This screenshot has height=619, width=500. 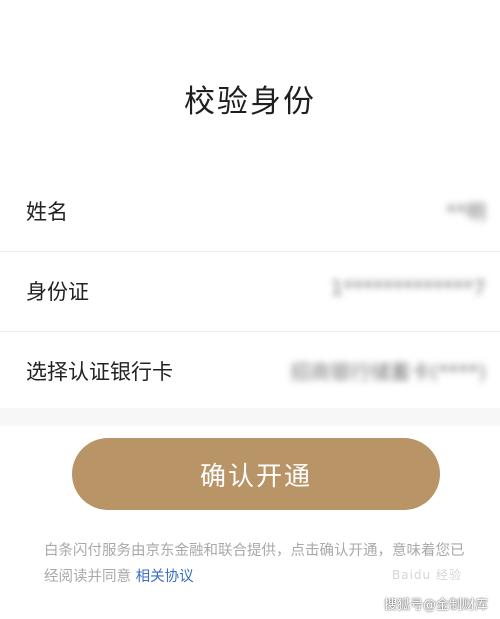 I want to click on page-title: 校验身份, so click(x=250, y=102).